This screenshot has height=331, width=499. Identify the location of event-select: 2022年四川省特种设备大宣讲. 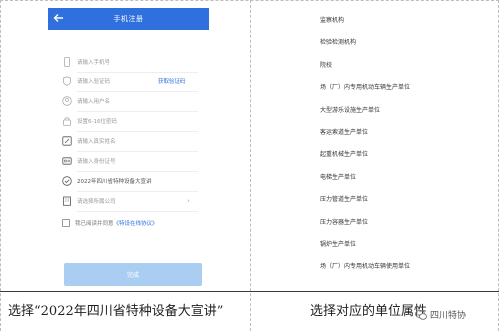
(132, 183).